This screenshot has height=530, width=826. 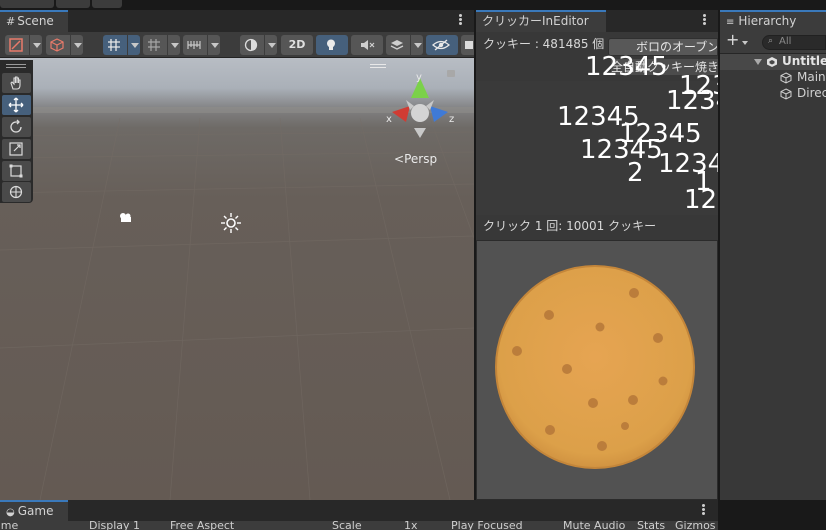 I want to click on tab-hierarchy: ≡ Hierarchy, so click(x=773, y=21).